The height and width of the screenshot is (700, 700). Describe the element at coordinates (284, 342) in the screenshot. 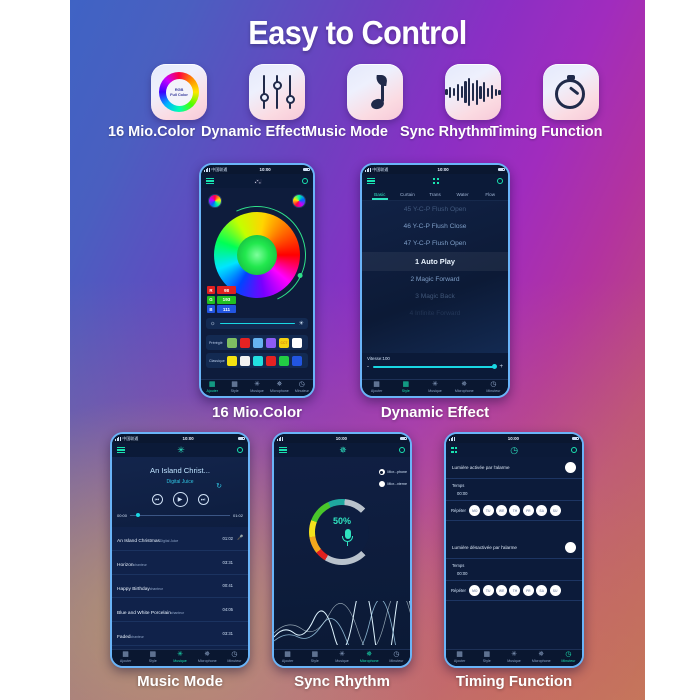

I see `preset-swatch-cct: CCT` at that location.